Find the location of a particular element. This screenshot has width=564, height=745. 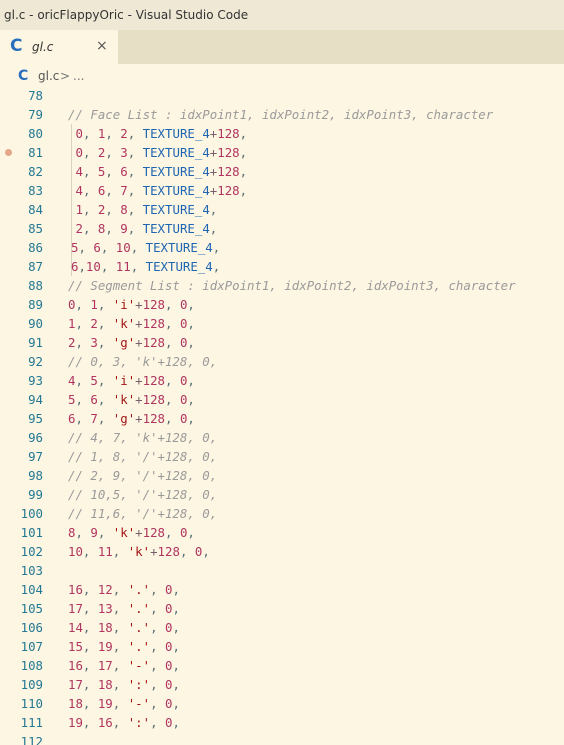

code-line: 86 5, 6, 10, TEXTURE_4, is located at coordinates (282, 247).